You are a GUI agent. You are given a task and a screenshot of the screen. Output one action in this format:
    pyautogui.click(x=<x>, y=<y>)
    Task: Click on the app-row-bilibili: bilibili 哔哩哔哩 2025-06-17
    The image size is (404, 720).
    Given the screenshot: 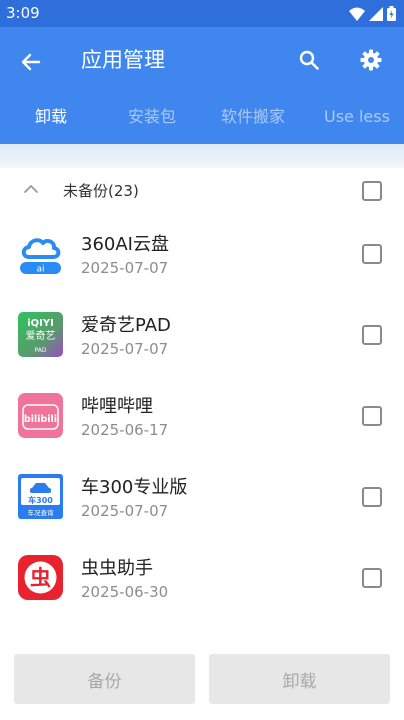 What is the action you would take?
    pyautogui.click(x=202, y=416)
    